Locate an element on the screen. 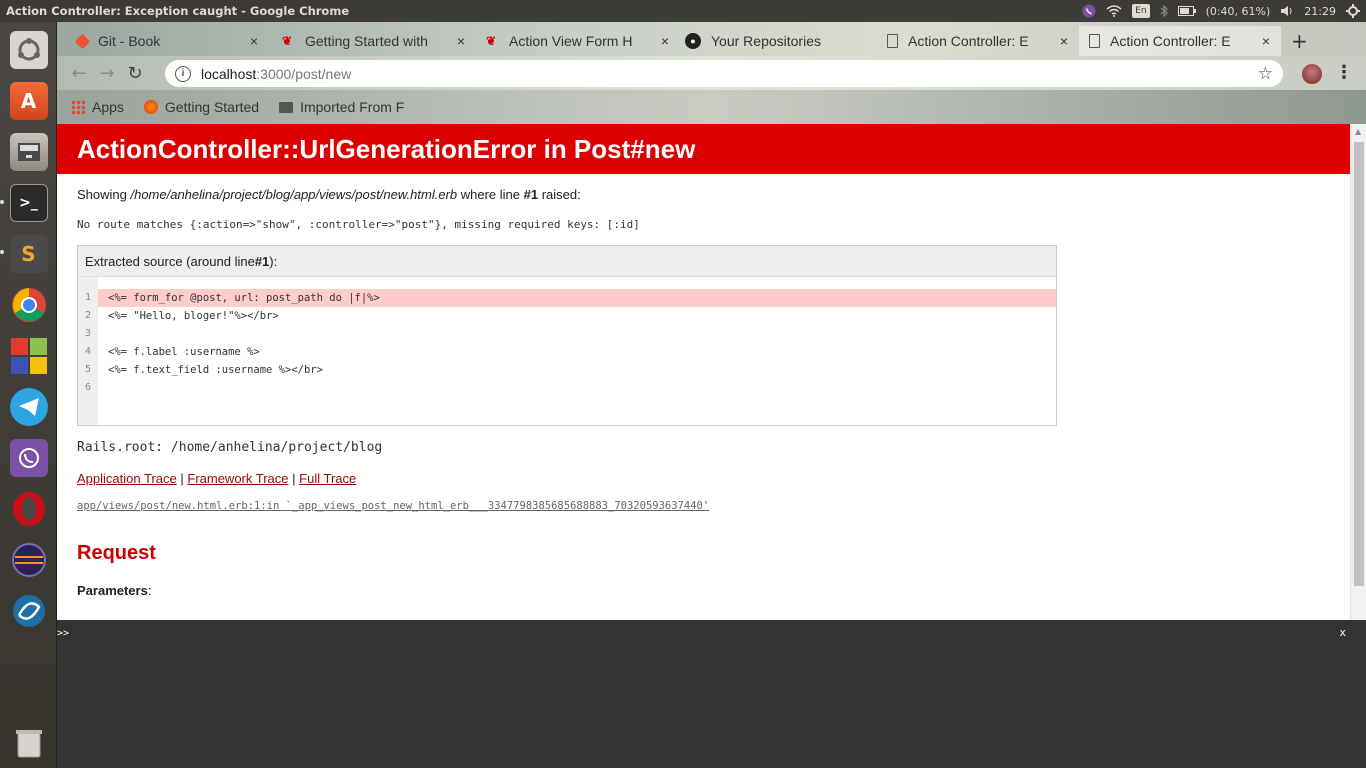 The width and height of the screenshot is (1366, 768). terminal-icon: >_ is located at coordinates (28, 202).